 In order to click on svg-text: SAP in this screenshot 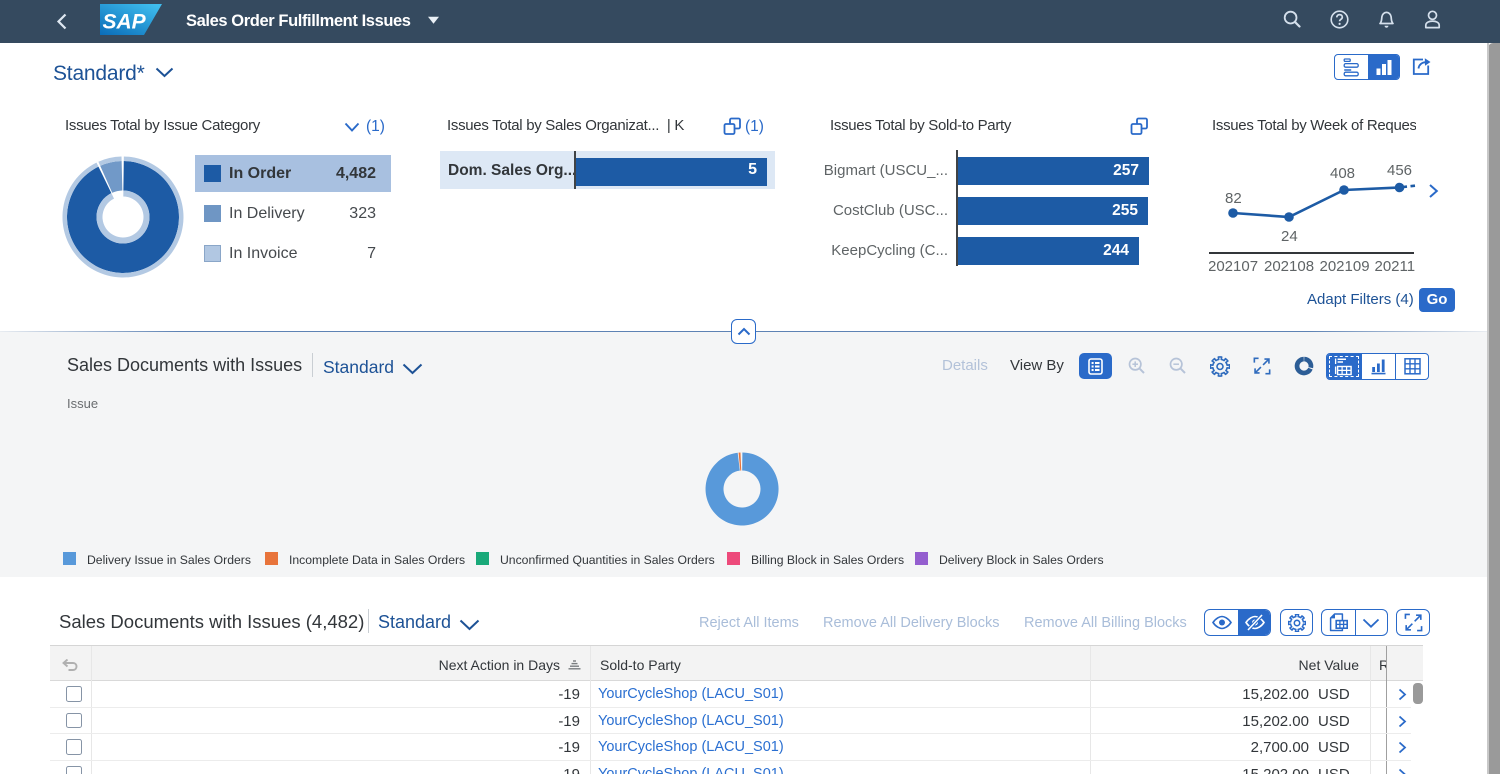, I will do `click(125, 22)`.